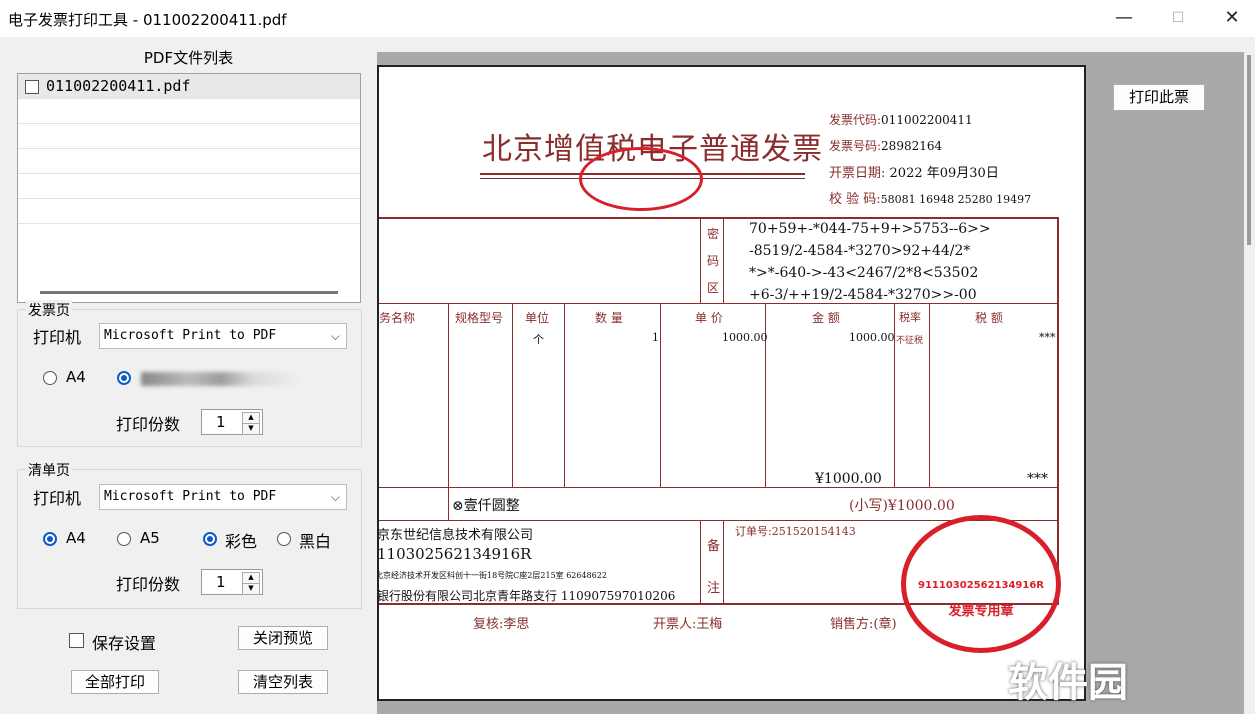 The height and width of the screenshot is (714, 1255). I want to click on chevron-down-icon: ⌵, so click(335, 497).